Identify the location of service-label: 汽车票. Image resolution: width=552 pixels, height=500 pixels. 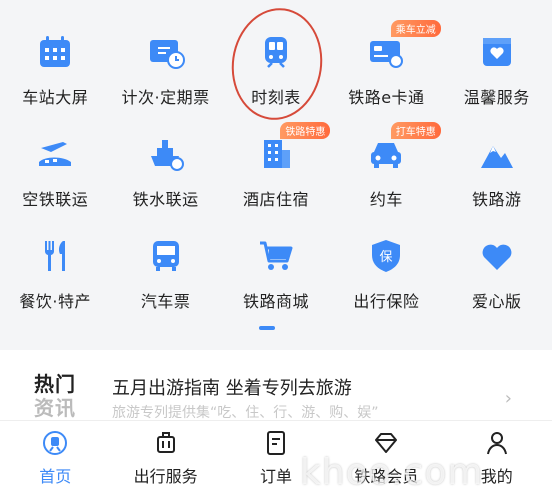
(165, 301).